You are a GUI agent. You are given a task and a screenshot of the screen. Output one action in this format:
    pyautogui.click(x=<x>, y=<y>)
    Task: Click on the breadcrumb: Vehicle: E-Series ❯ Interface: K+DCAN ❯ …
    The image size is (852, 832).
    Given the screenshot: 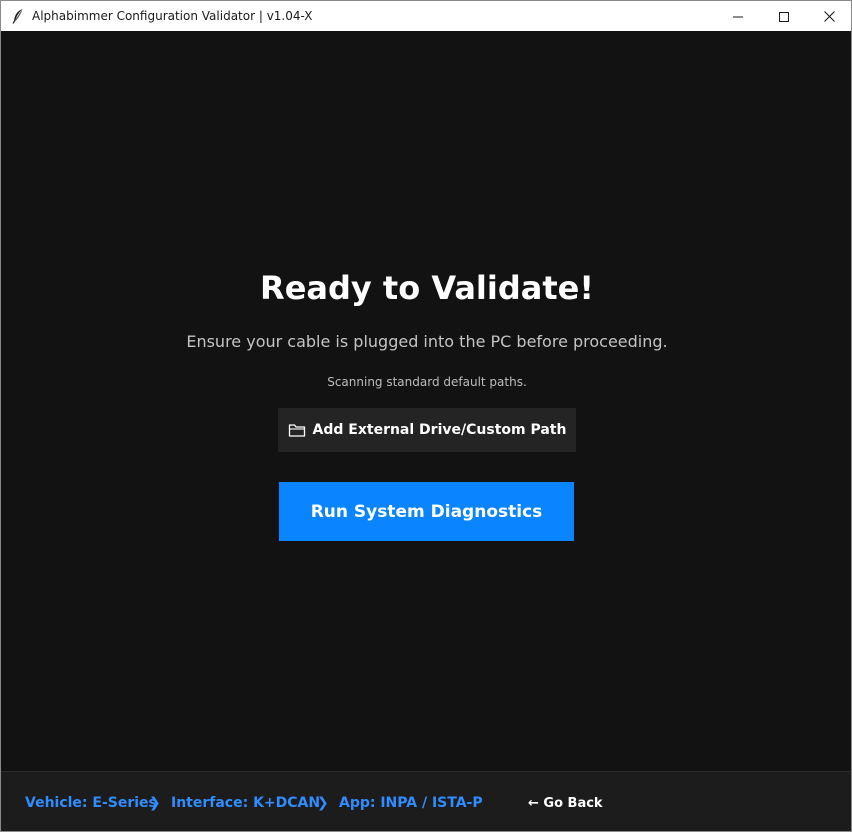 What is the action you would take?
    pyautogui.click(x=426, y=801)
    